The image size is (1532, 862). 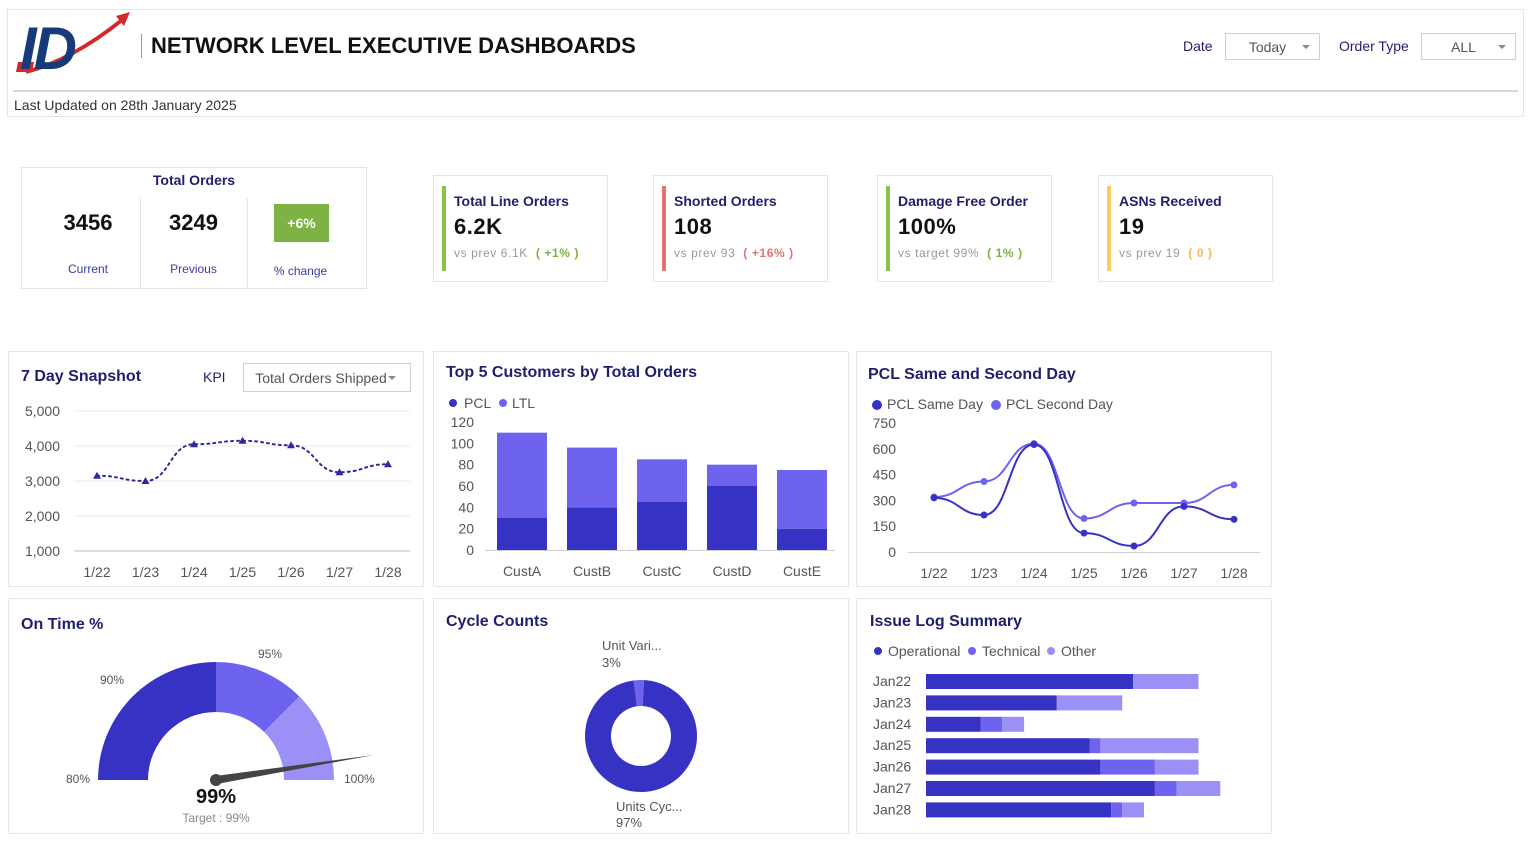 What do you see at coordinates (62, 624) in the screenshot?
I see `ontime-title: On Time %` at bounding box center [62, 624].